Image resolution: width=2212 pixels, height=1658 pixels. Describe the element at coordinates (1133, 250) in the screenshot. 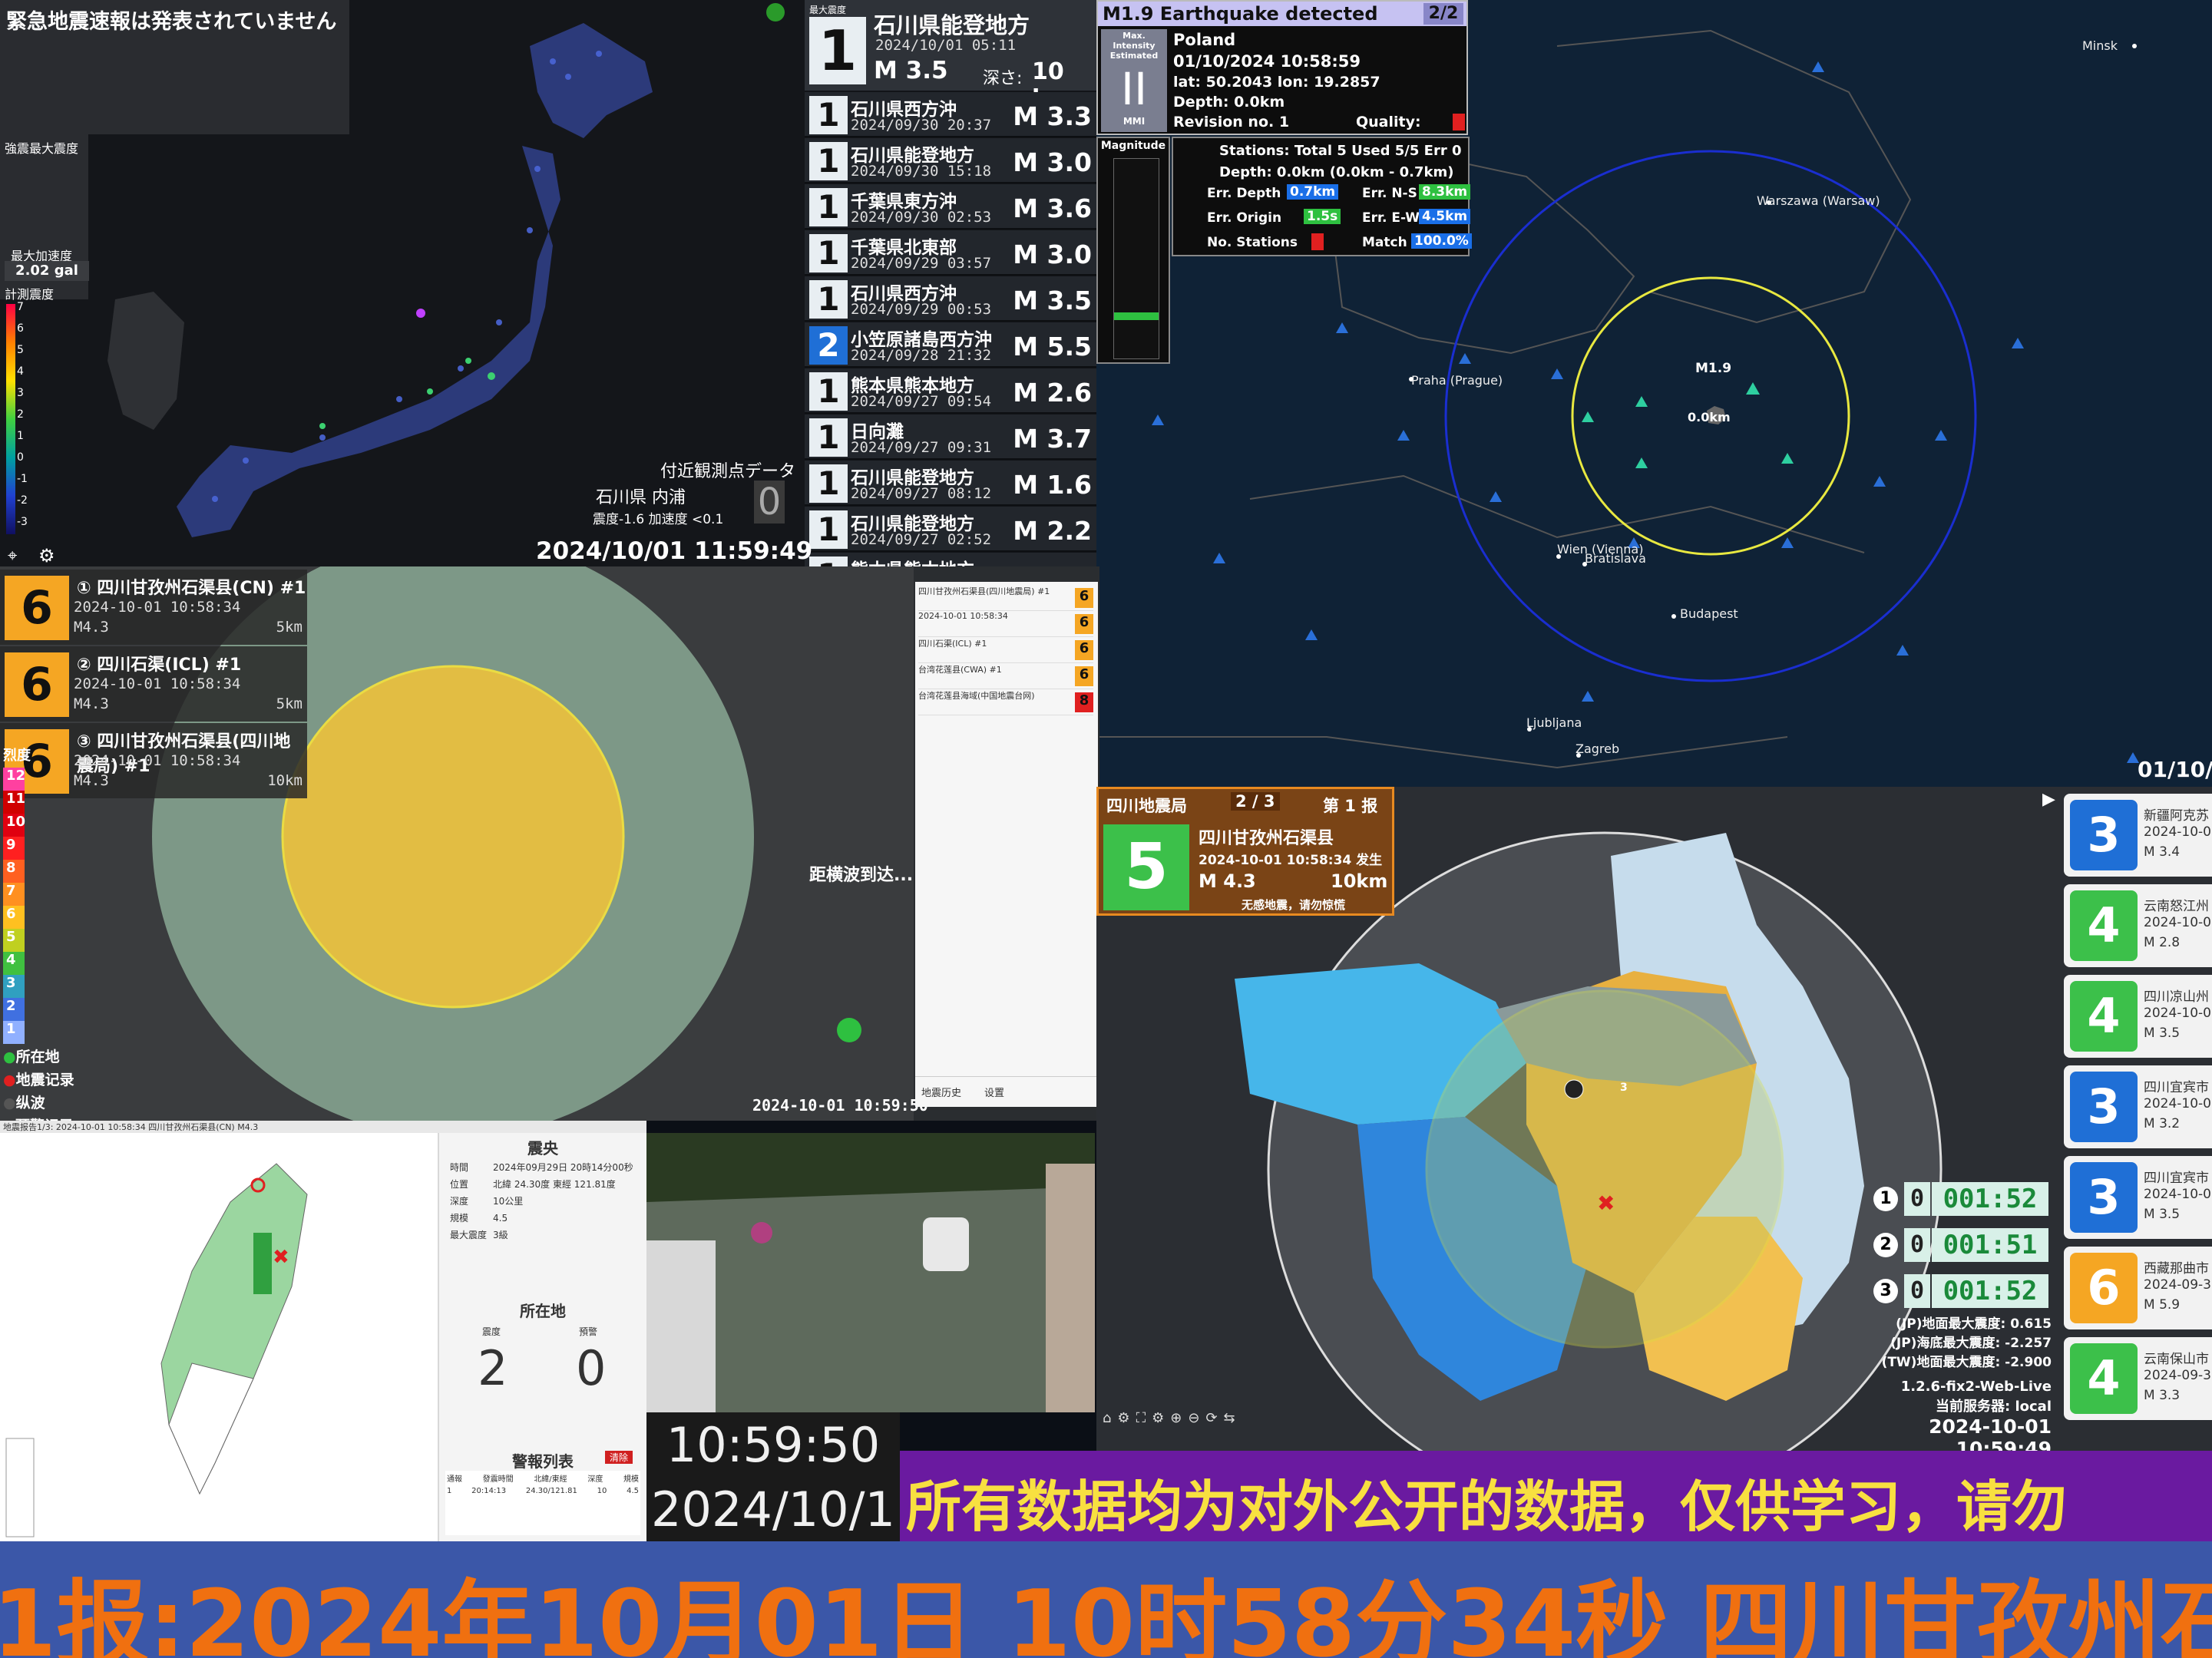

I see `magnitude-gauge: Magnitude` at that location.